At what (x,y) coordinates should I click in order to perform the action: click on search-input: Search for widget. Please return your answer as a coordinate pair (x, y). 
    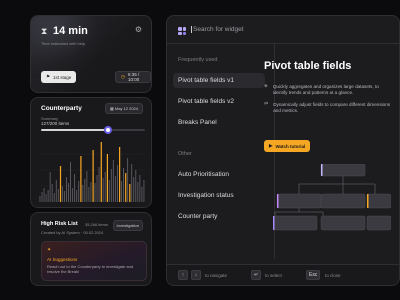
    Looking at the image, I should click on (217, 29).